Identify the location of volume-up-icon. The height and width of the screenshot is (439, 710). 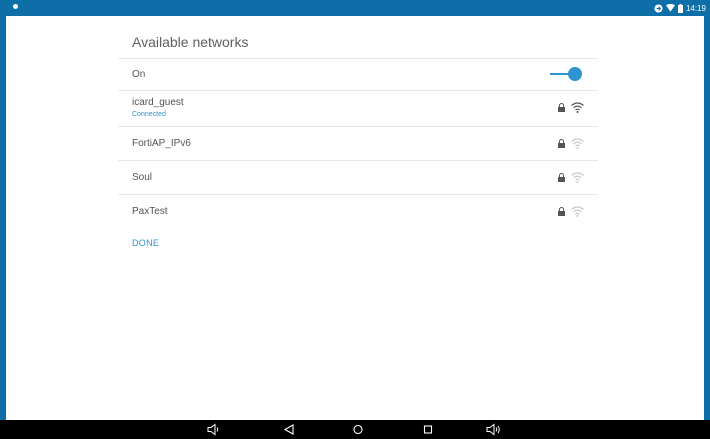
(493, 429).